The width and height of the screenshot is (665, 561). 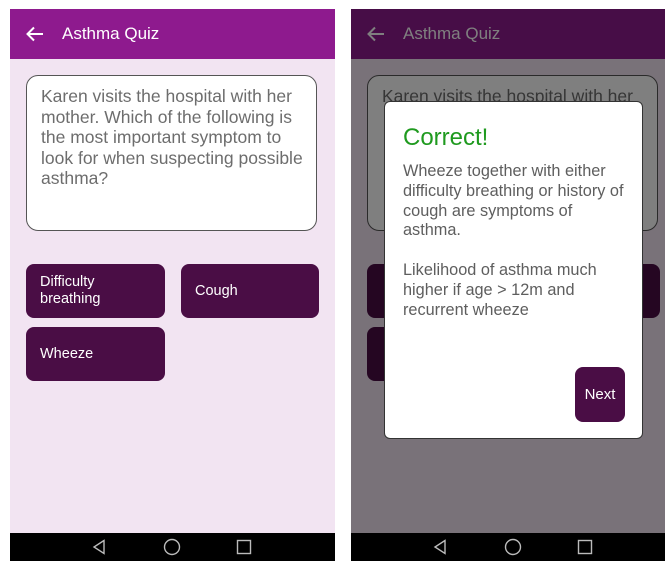 I want to click on app-bar: Asthma Quiz, so click(x=172, y=34).